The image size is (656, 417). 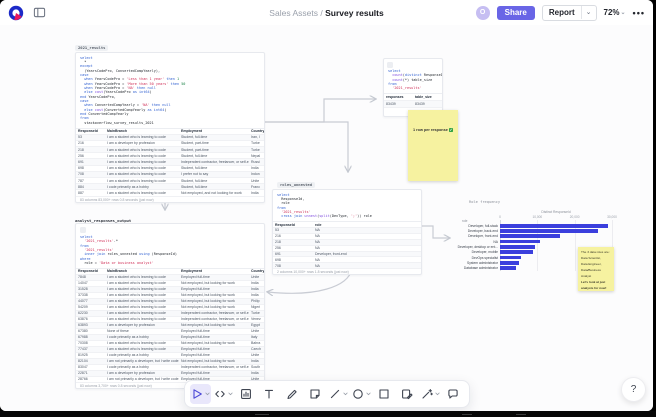 What do you see at coordinates (433, 145) in the screenshot?
I see `sticky-note-row-per-response: 1 row per response ✓` at bounding box center [433, 145].